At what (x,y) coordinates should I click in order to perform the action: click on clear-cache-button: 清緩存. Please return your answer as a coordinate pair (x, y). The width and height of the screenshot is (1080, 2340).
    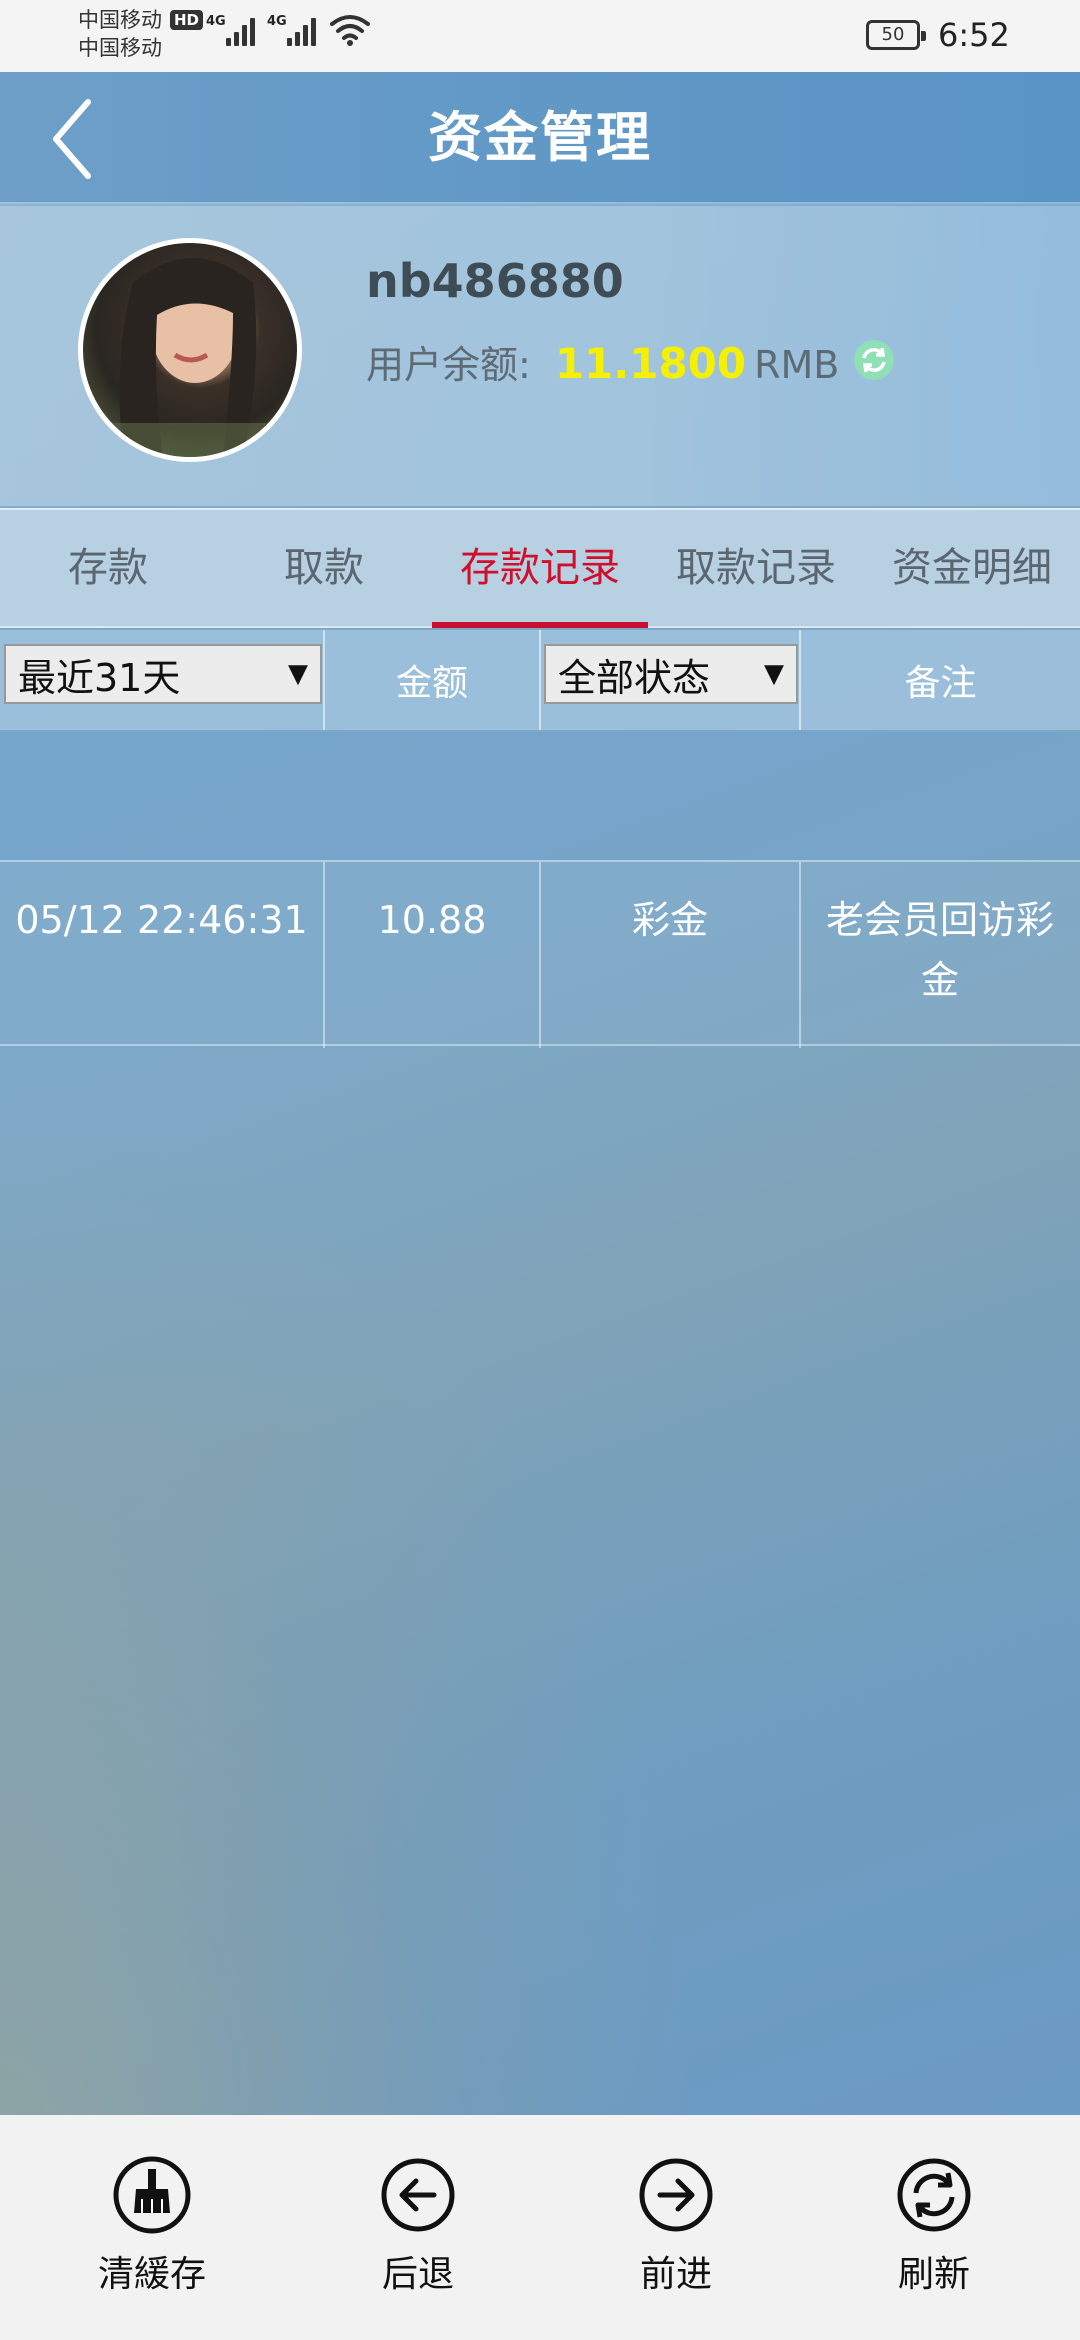
    Looking at the image, I should click on (152, 2226).